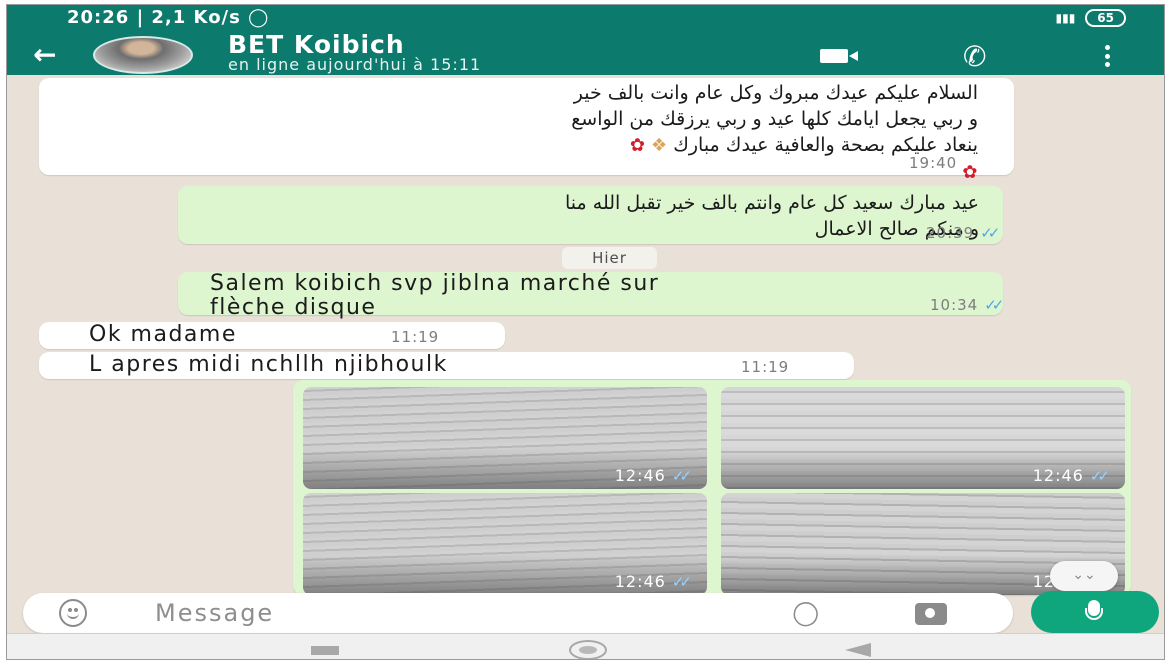 This screenshot has height=664, width=1171. I want to click on contact-last-seen: en ligne aujourd'hui à 15:11, so click(355, 64).